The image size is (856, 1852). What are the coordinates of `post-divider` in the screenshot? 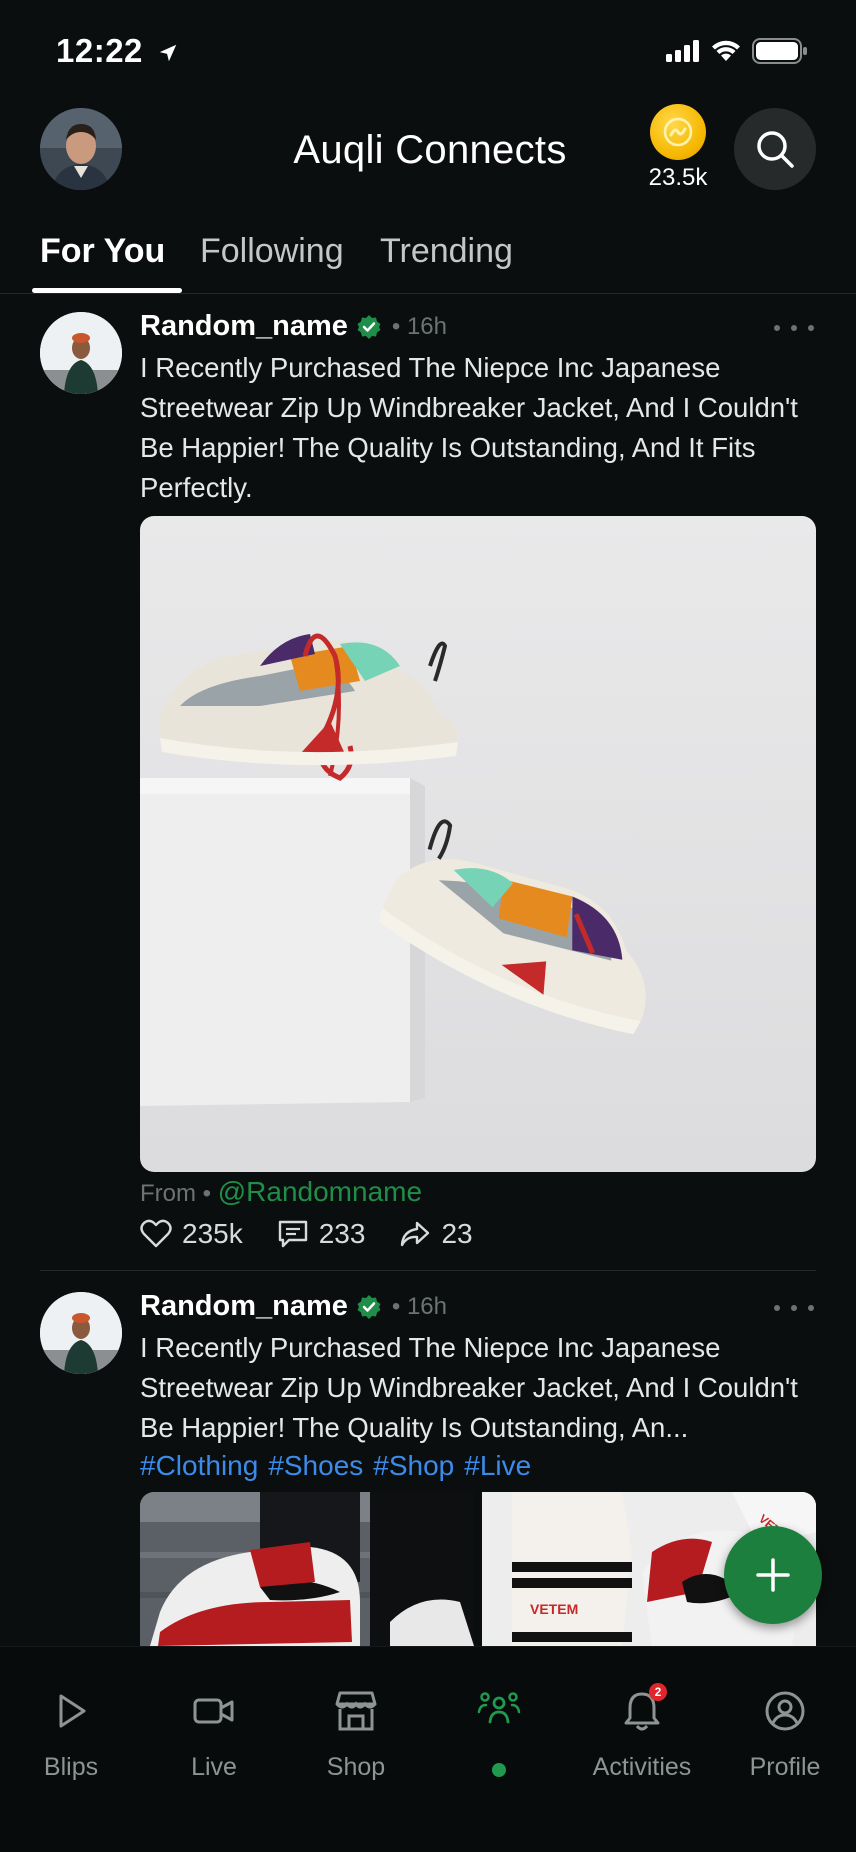 It's located at (428, 1270).